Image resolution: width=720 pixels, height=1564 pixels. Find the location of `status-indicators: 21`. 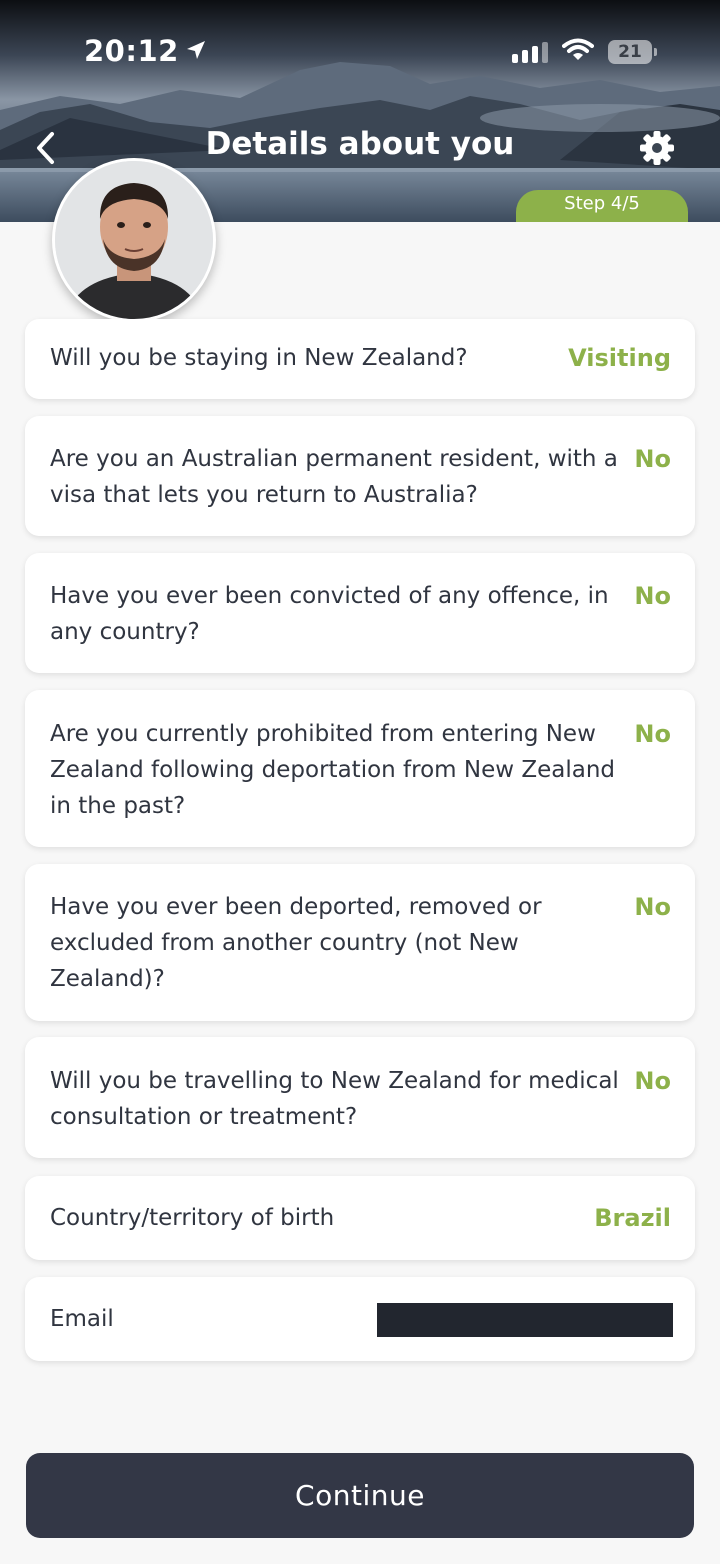

status-indicators: 21 is located at coordinates (584, 52).